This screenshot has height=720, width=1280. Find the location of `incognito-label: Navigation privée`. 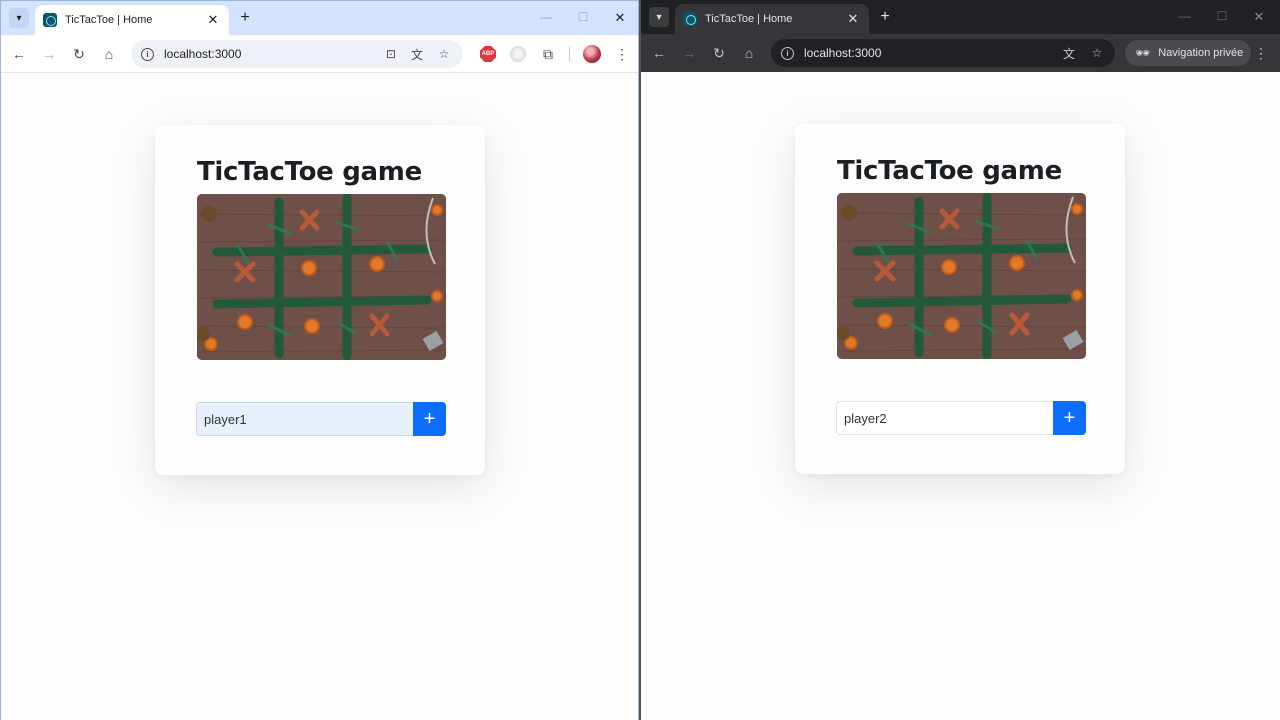

incognito-label: Navigation privée is located at coordinates (1201, 53).